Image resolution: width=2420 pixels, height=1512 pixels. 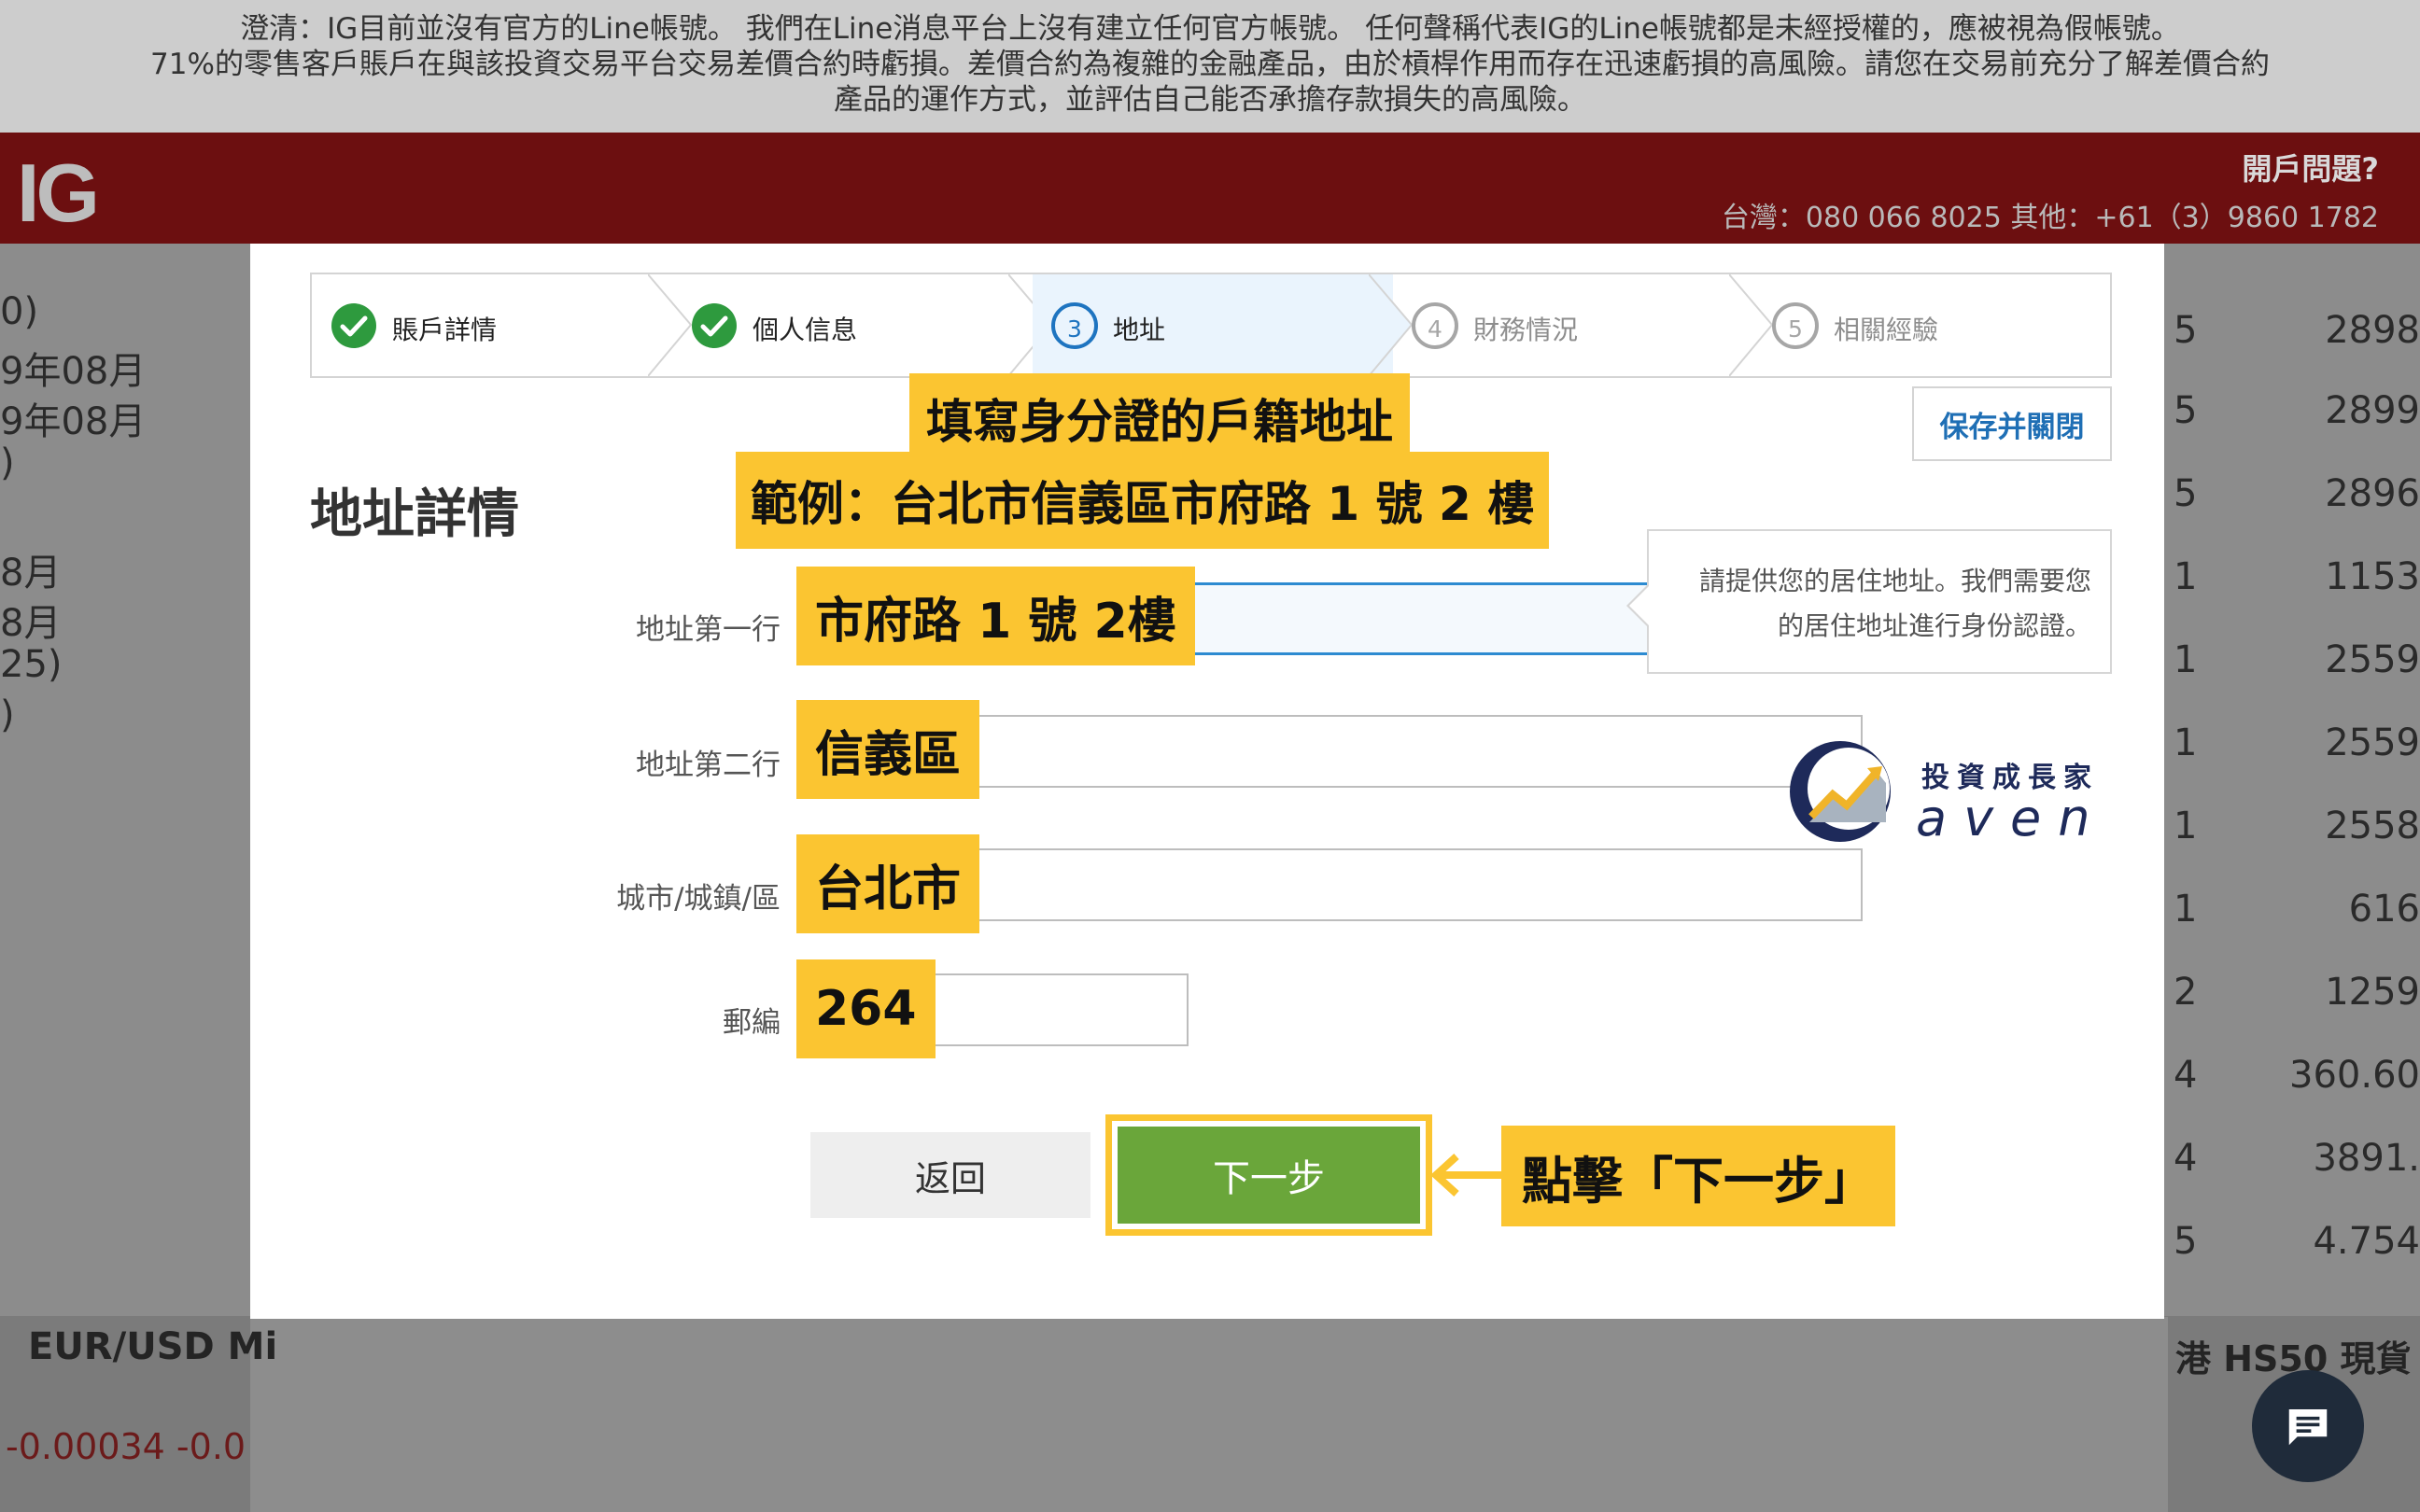 What do you see at coordinates (1795, 325) in the screenshot?
I see `step-number-5-icon: 5` at bounding box center [1795, 325].